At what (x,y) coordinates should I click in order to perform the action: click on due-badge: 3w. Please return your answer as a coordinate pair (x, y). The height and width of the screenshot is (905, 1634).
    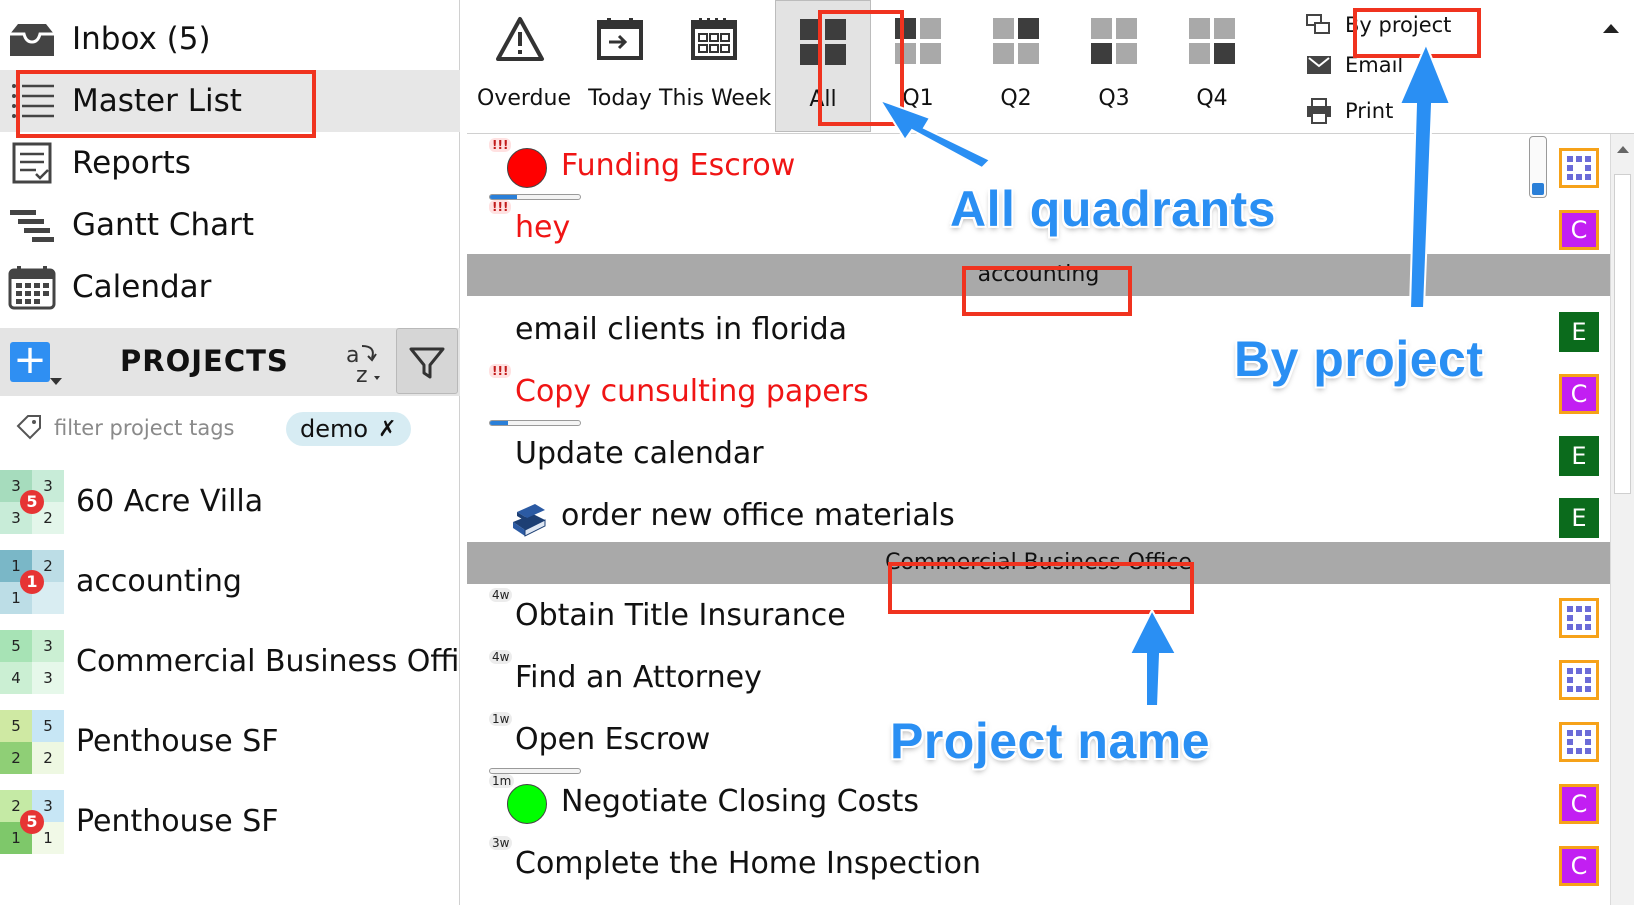
    Looking at the image, I should click on (501, 843).